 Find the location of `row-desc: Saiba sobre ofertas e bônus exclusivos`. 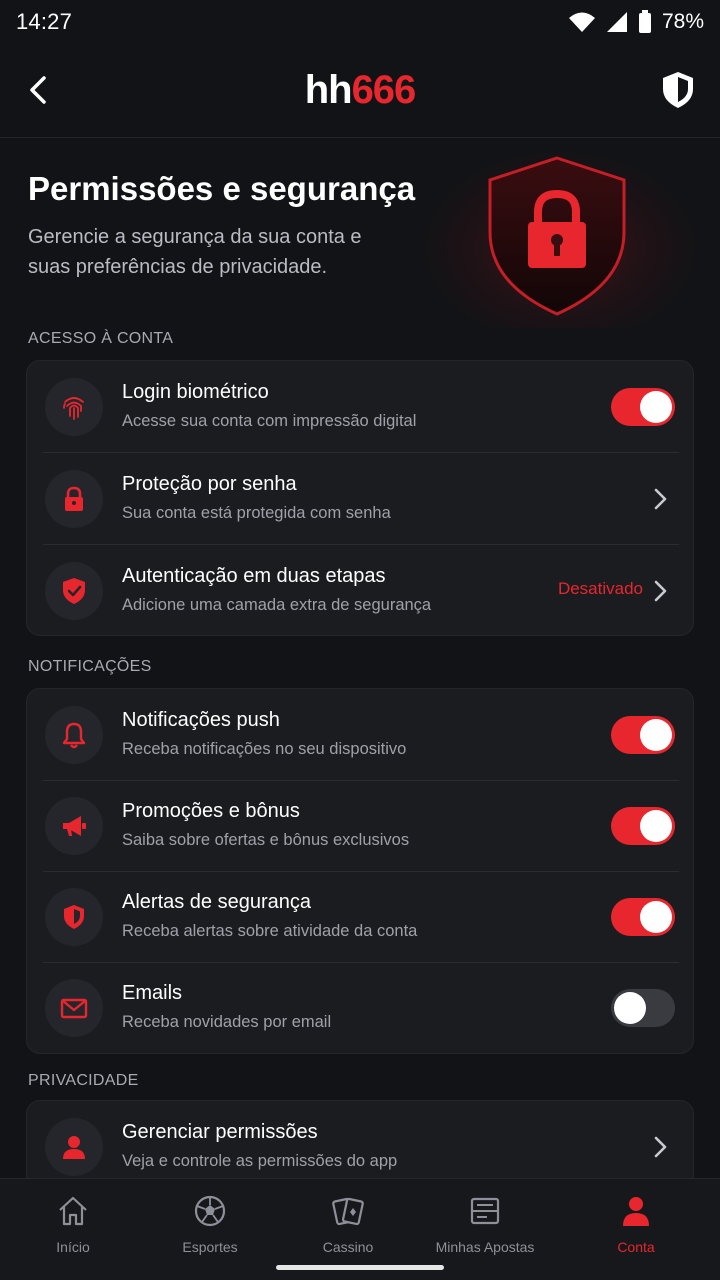

row-desc: Saiba sobre ofertas e bônus exclusivos is located at coordinates (266, 840).